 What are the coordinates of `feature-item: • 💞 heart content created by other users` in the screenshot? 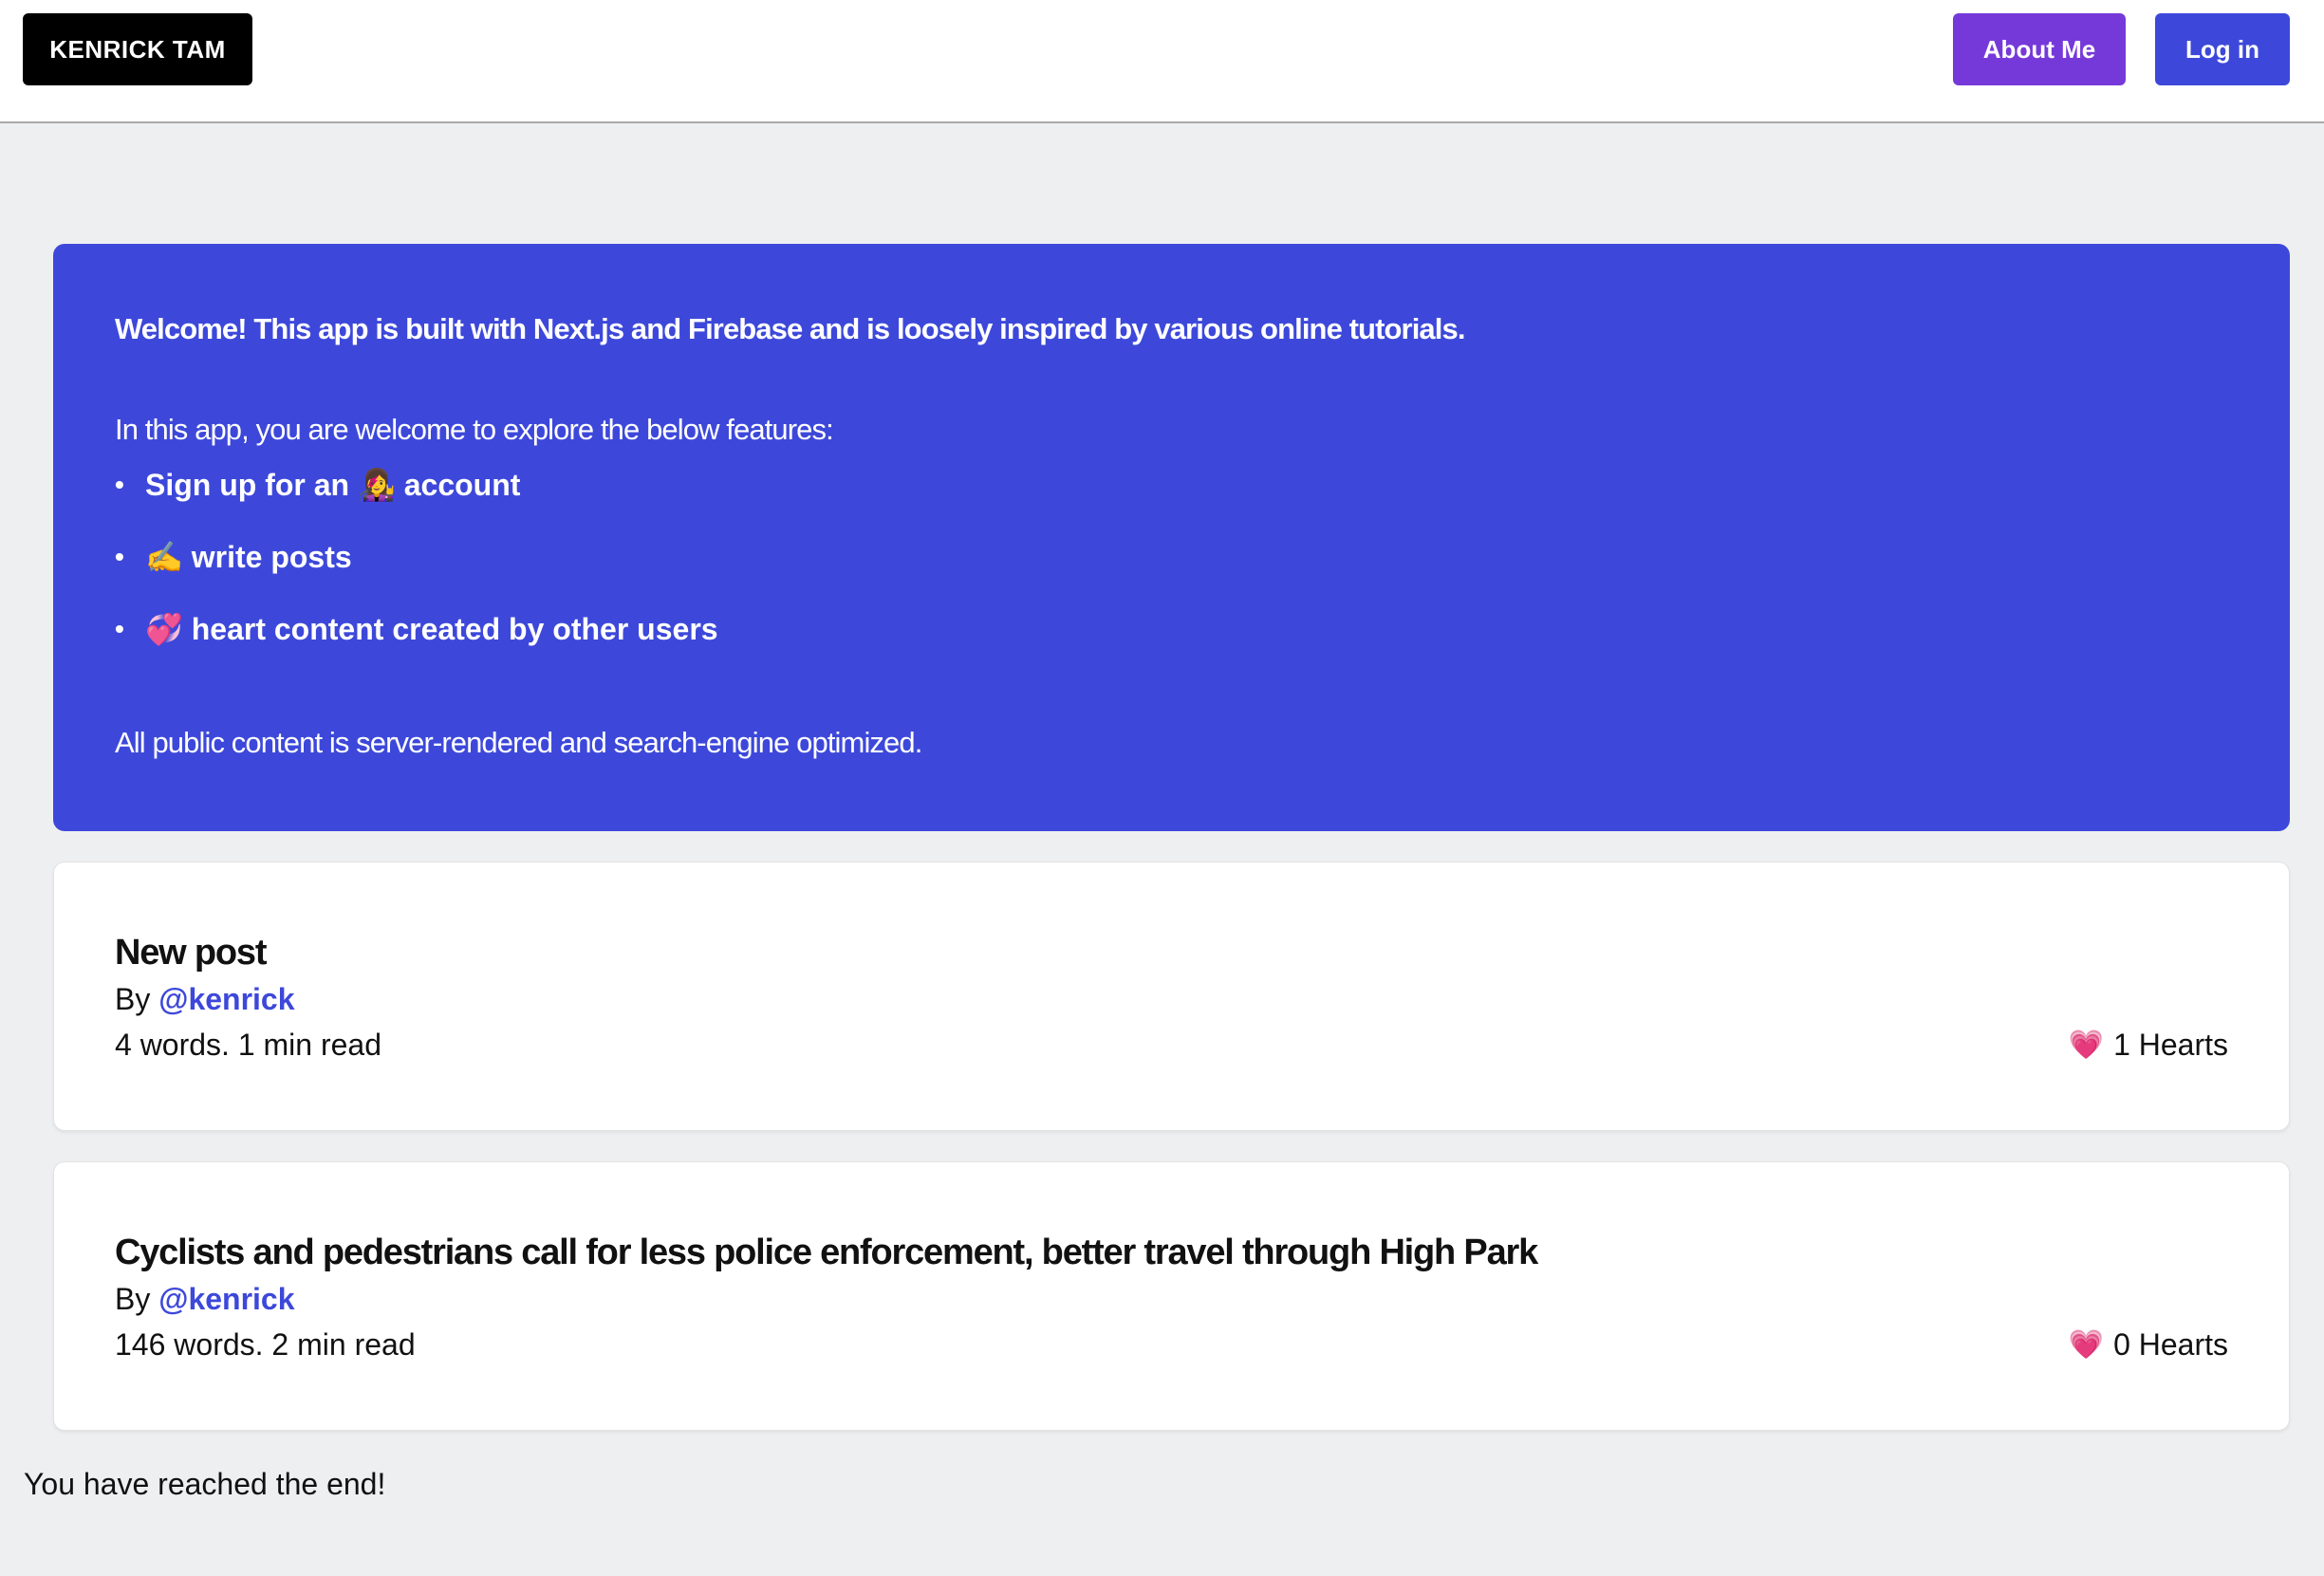 It's located at (417, 639).